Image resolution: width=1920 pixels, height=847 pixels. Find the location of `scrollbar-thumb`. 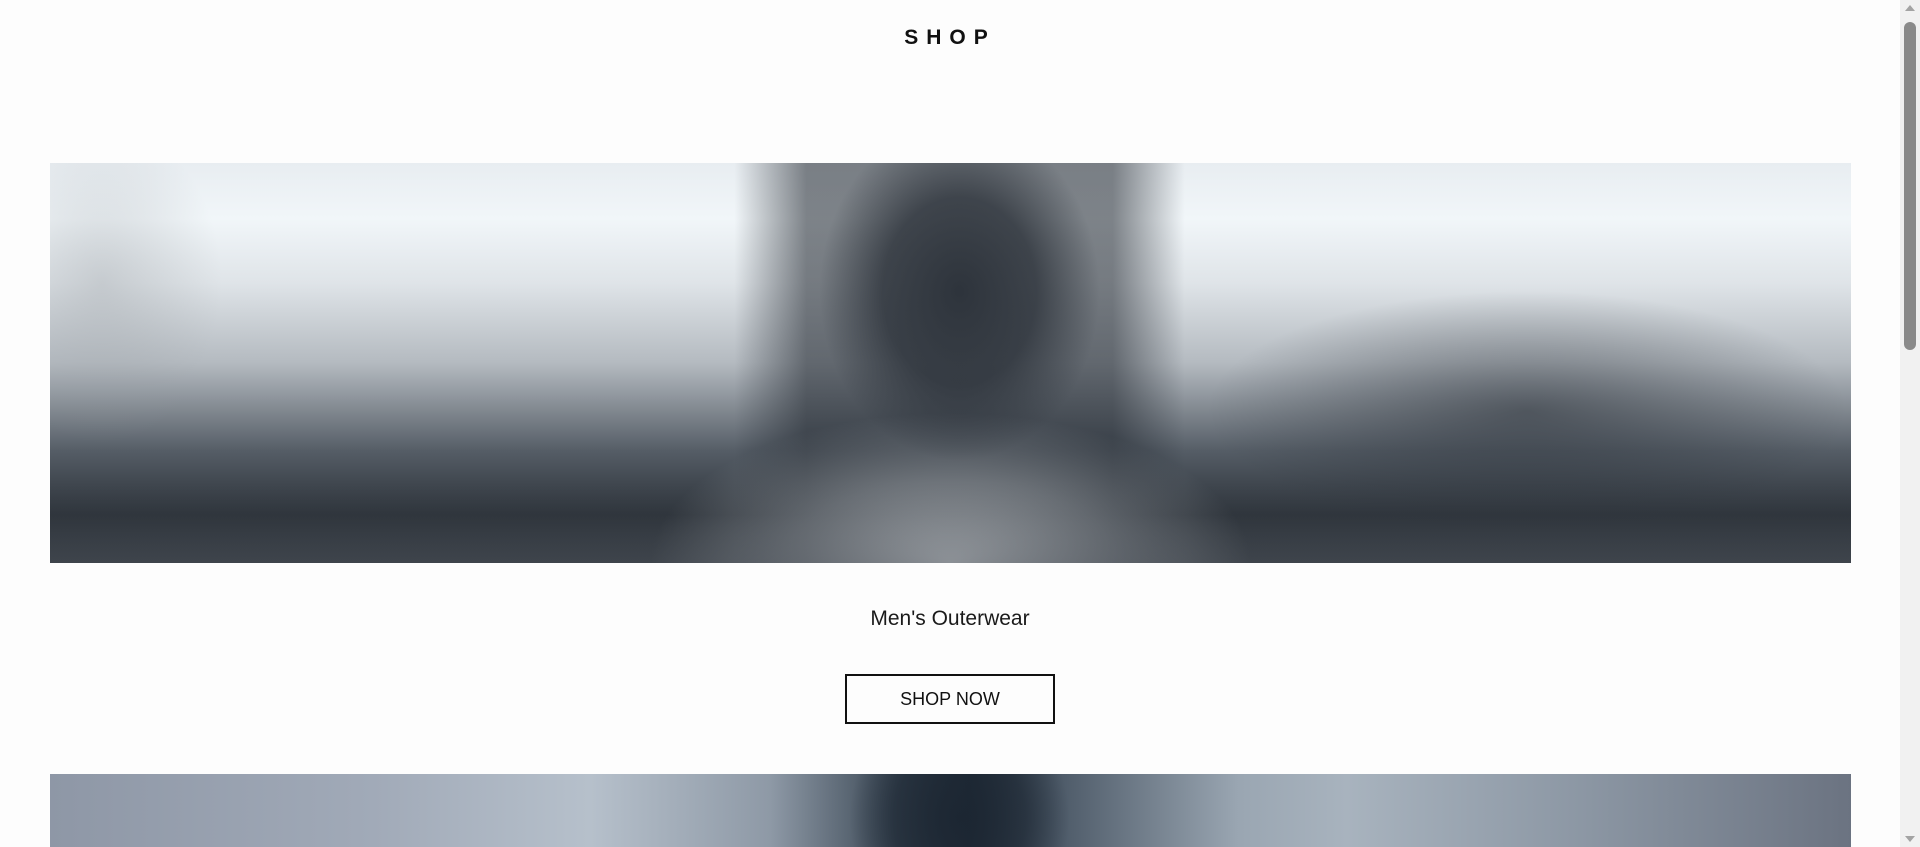

scrollbar-thumb is located at coordinates (1910, 186).